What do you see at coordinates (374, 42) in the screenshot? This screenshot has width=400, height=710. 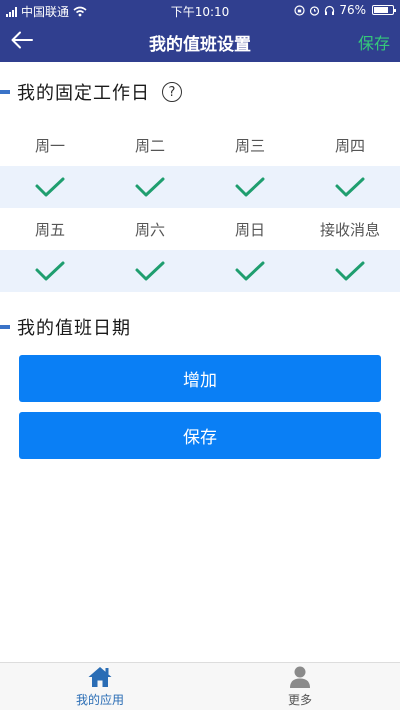 I see `header-save-button: 保存` at bounding box center [374, 42].